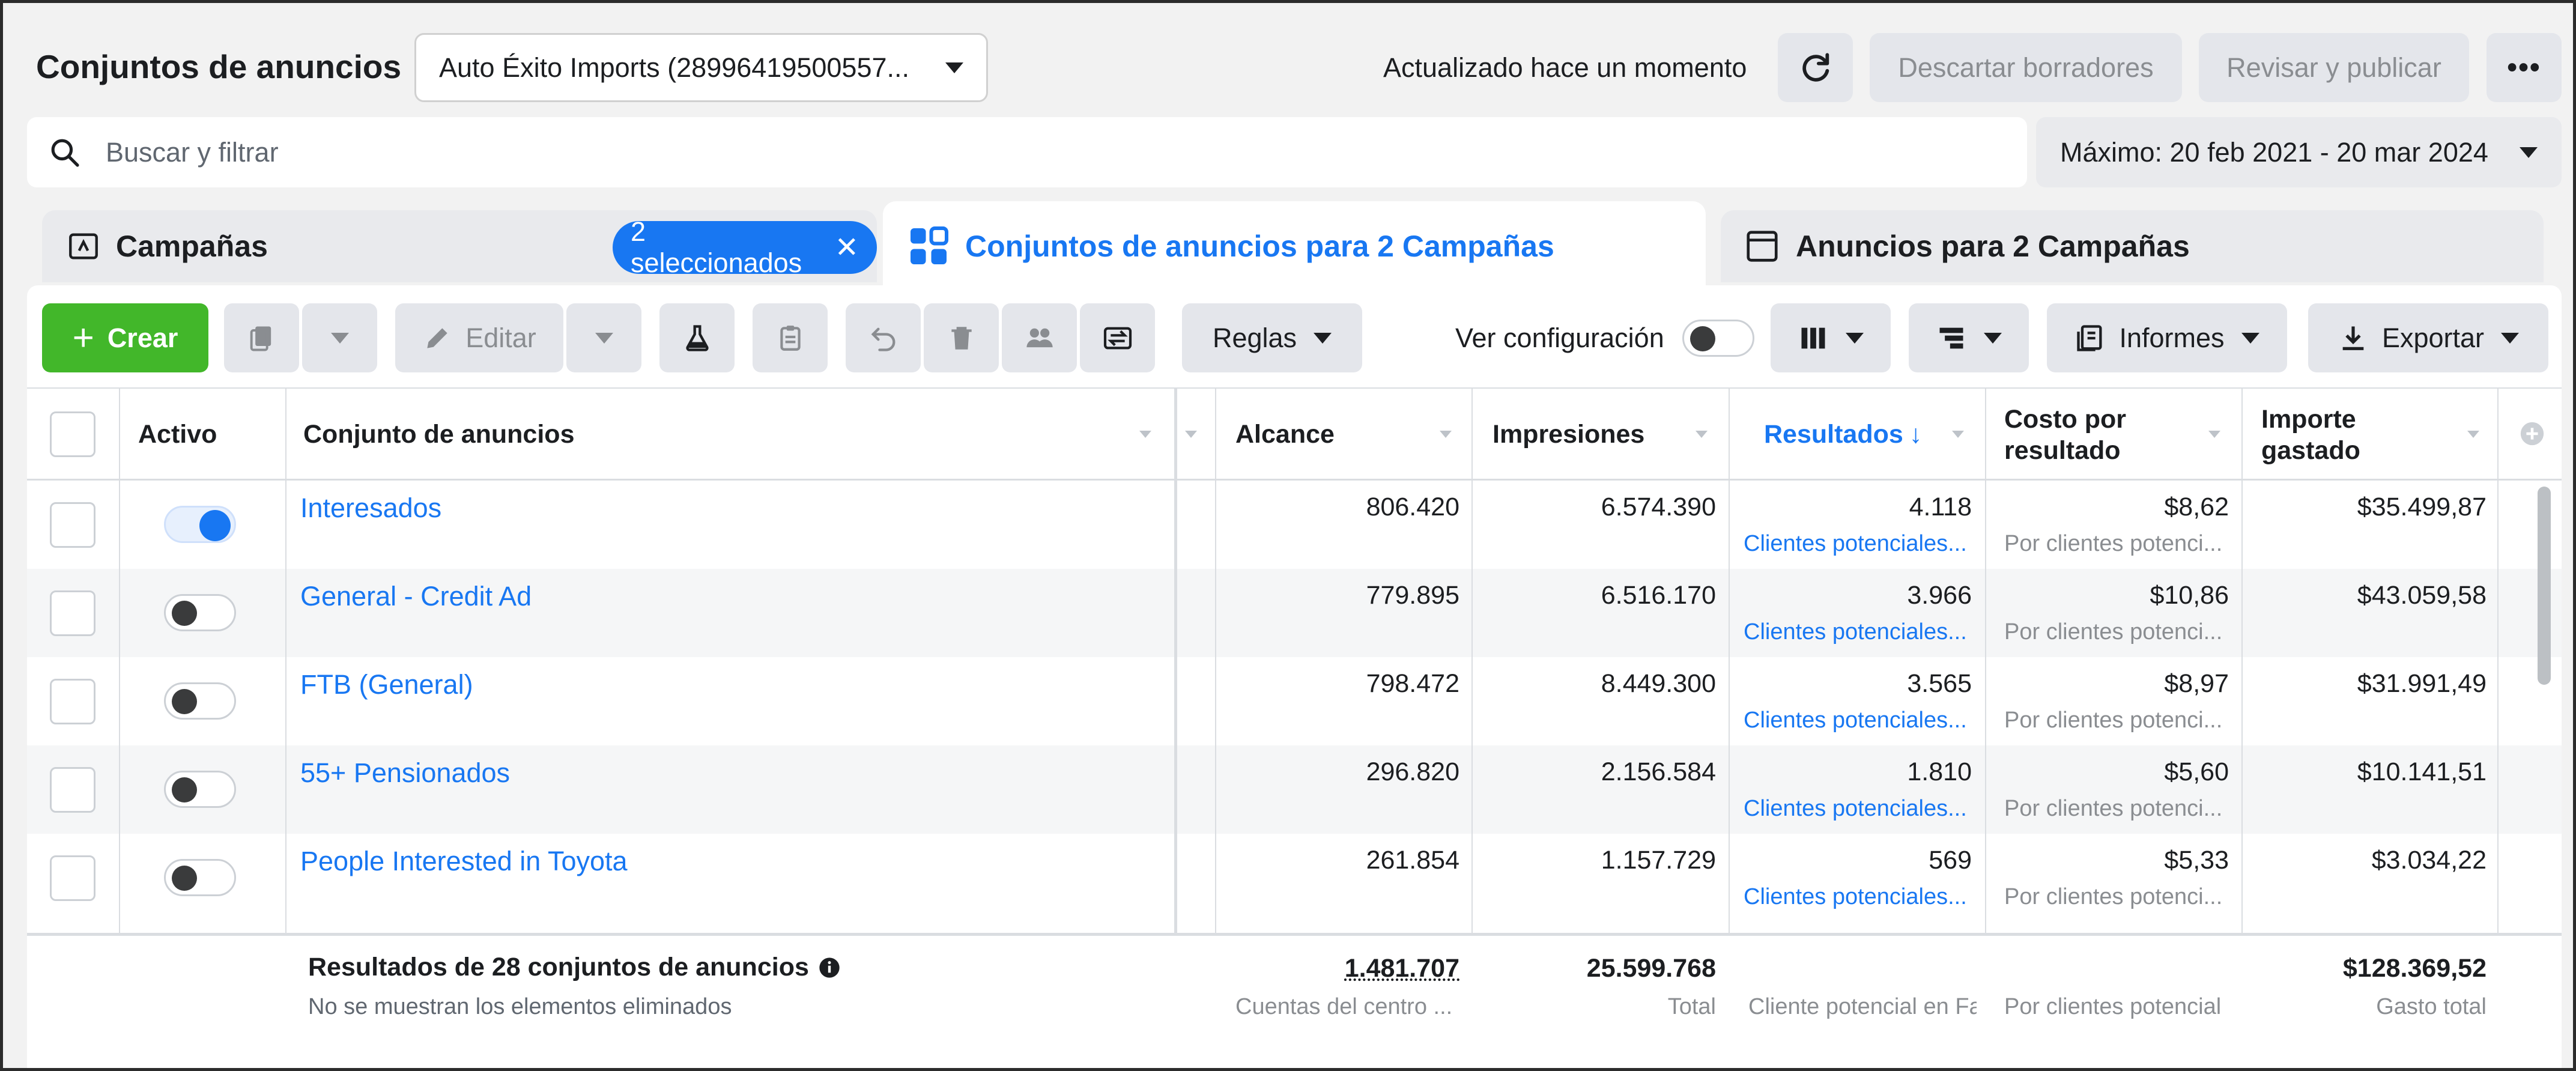 The height and width of the screenshot is (1071, 2576). What do you see at coordinates (2428, 337) in the screenshot?
I see `export-dropdown: Exportar` at bounding box center [2428, 337].